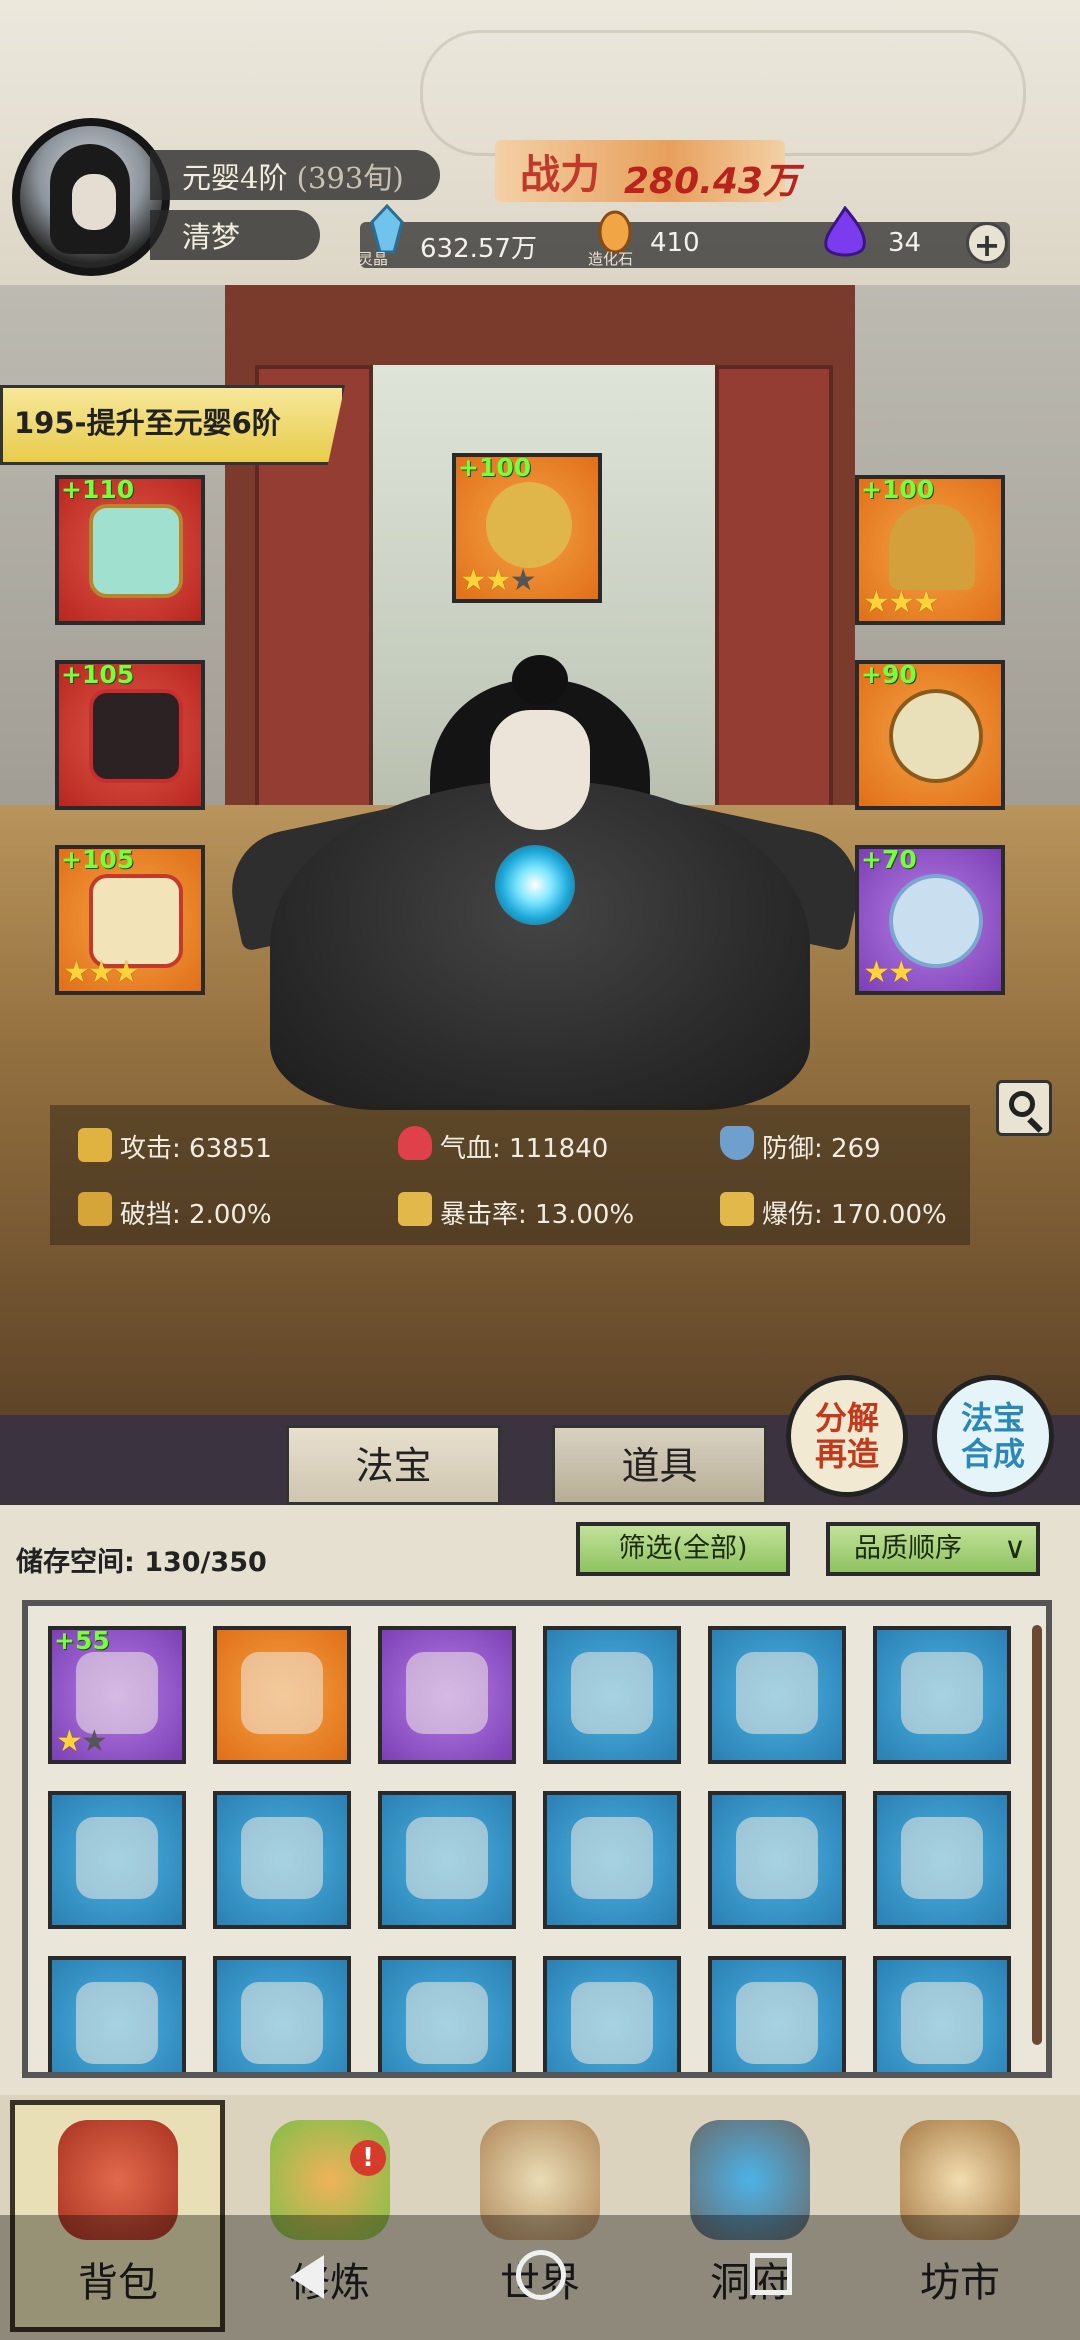 This screenshot has height=2340, width=1080. I want to click on tab-items: 道具, so click(659, 1465).